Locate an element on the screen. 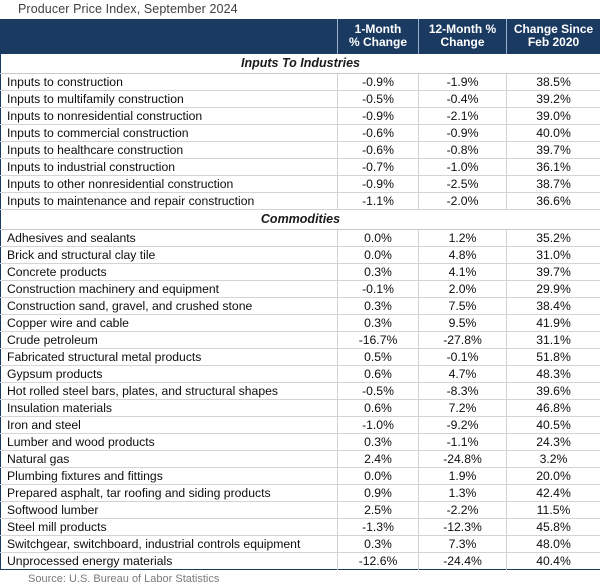 Image resolution: width=600 pixels, height=586 pixels. row-label: Fabricated structural metal products is located at coordinates (169, 357).